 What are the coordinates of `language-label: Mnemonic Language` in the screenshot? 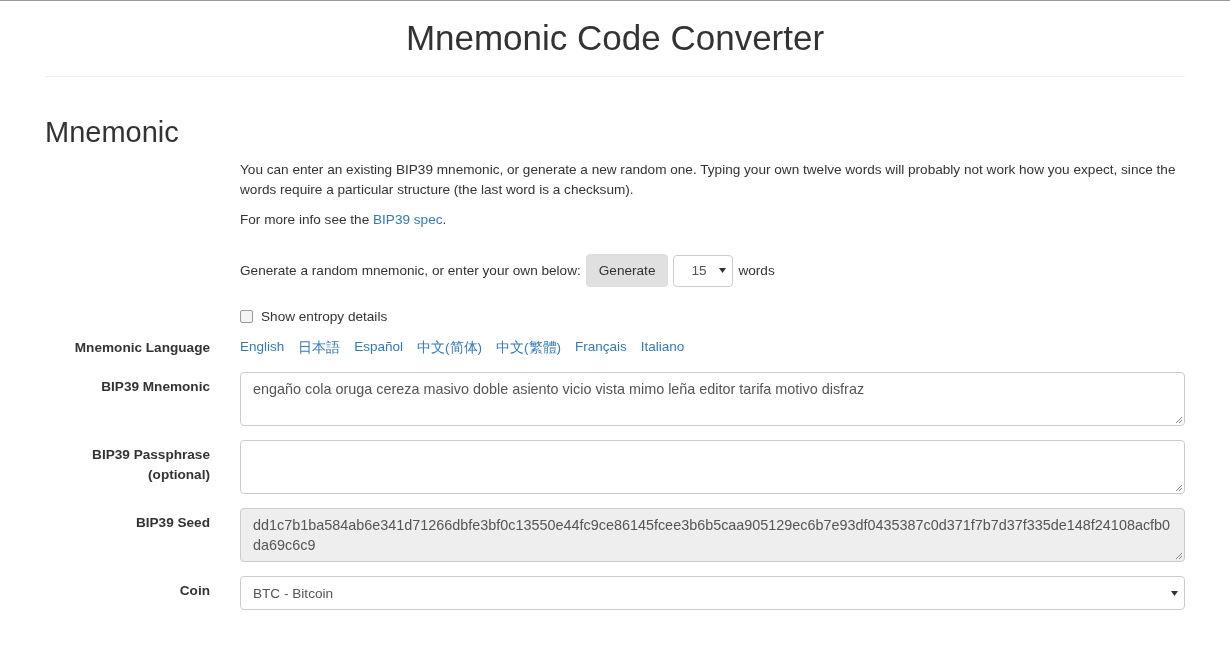 It's located at (141, 348).